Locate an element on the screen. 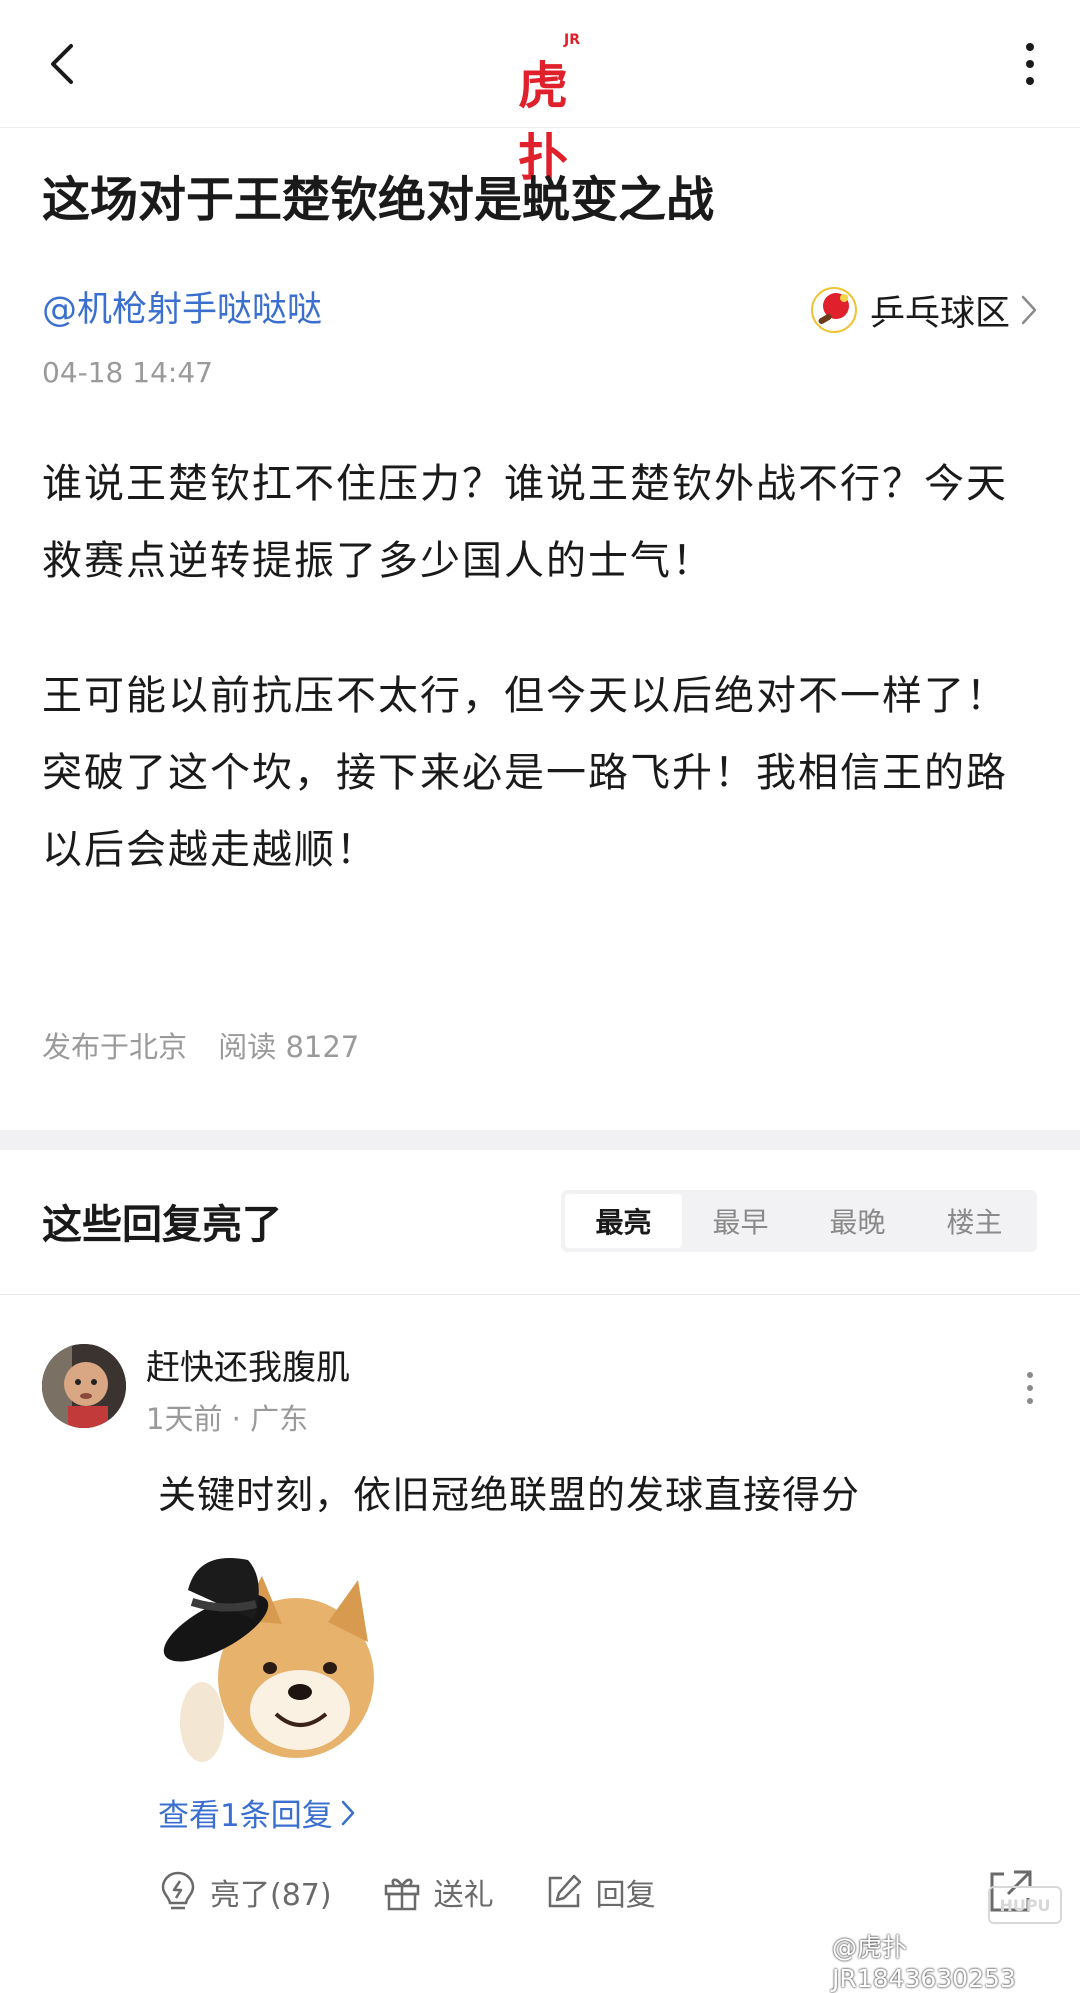  ping-pong-forum-icon is located at coordinates (833, 310).